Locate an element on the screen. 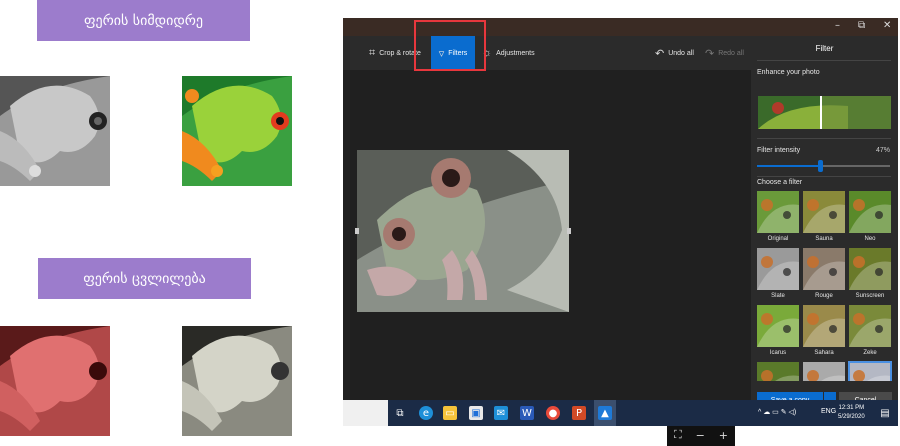 This screenshot has height=446, width=900. filter-option: Rouge is located at coordinates (824, 273).